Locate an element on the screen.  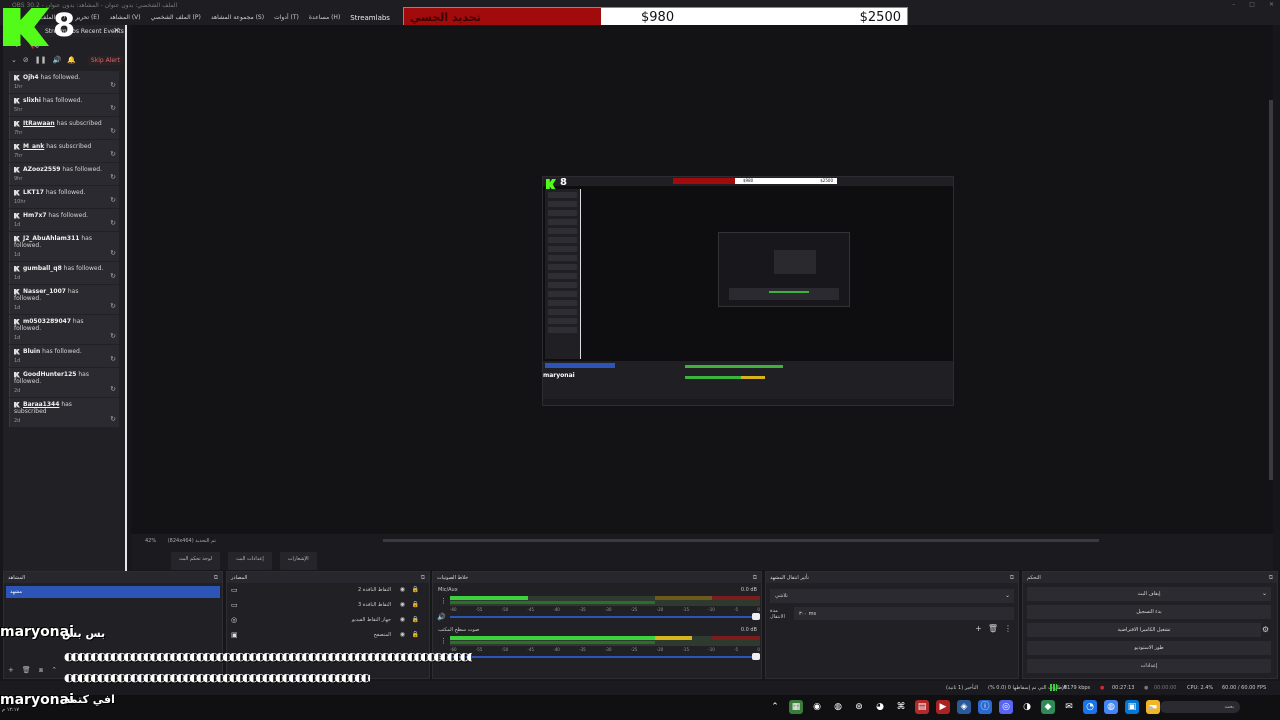
app-icon: ▶ is located at coordinates (943, 707).